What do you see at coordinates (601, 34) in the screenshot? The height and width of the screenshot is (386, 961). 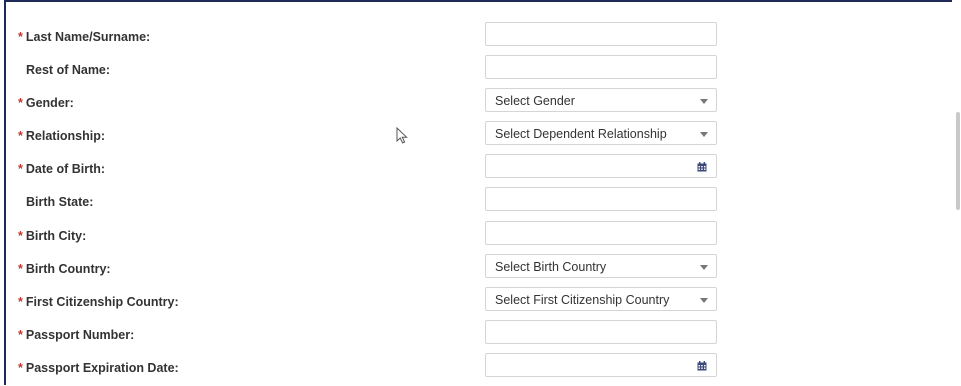 I see `last-name-input` at bounding box center [601, 34].